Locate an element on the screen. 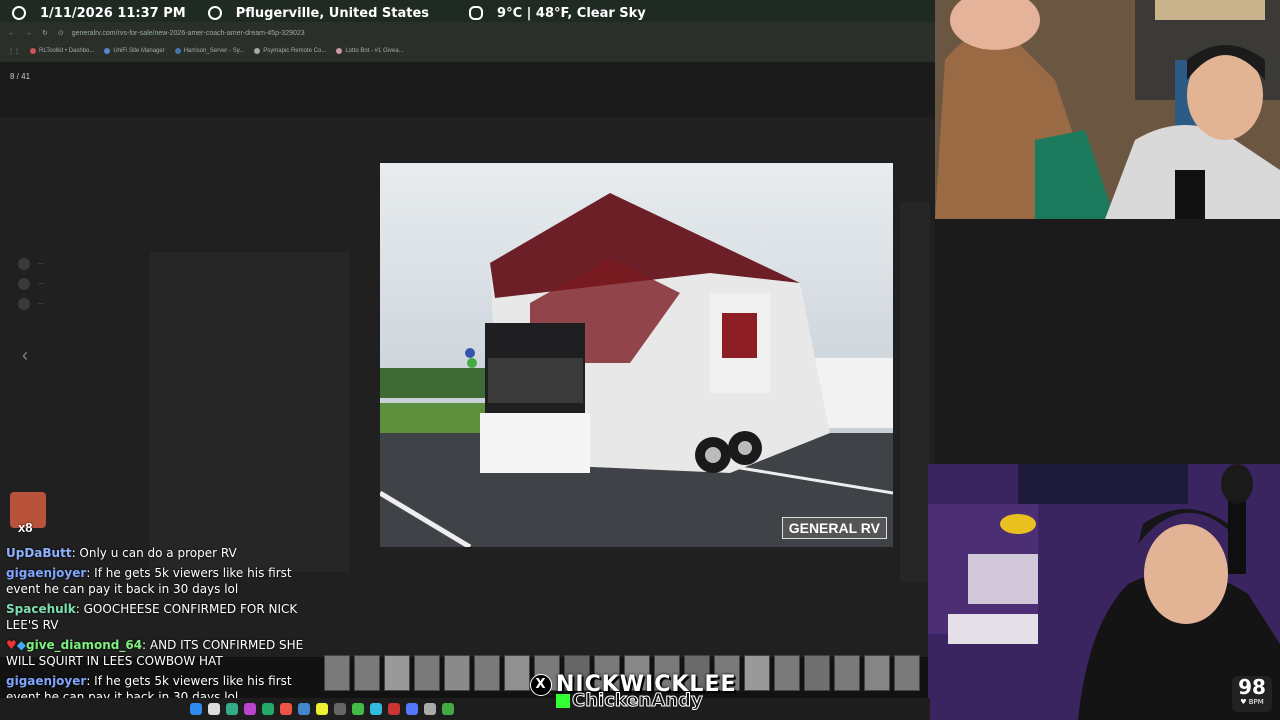 The height and width of the screenshot is (720, 1280). reload-icon: ↻ is located at coordinates (45, 33).